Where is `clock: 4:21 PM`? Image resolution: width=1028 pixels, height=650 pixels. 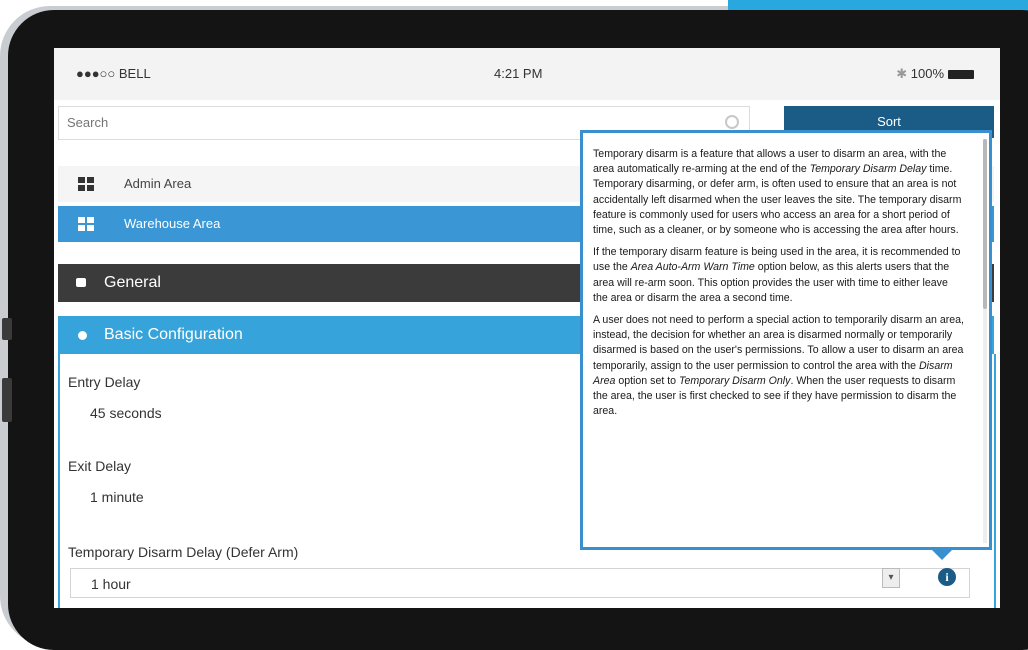
clock: 4:21 PM is located at coordinates (518, 73).